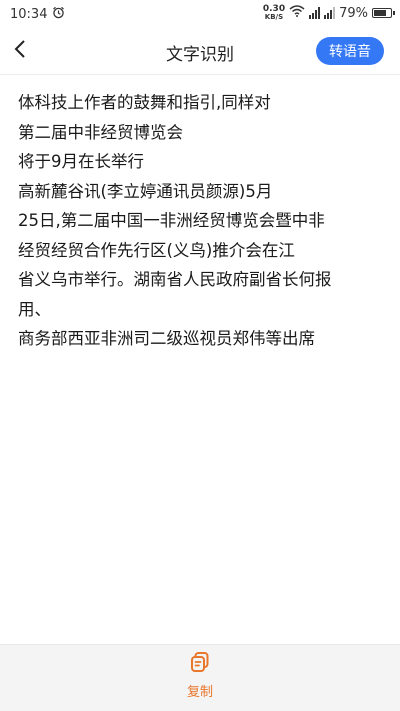 The height and width of the screenshot is (711, 400). What do you see at coordinates (383, 13) in the screenshot?
I see `battery-icon` at bounding box center [383, 13].